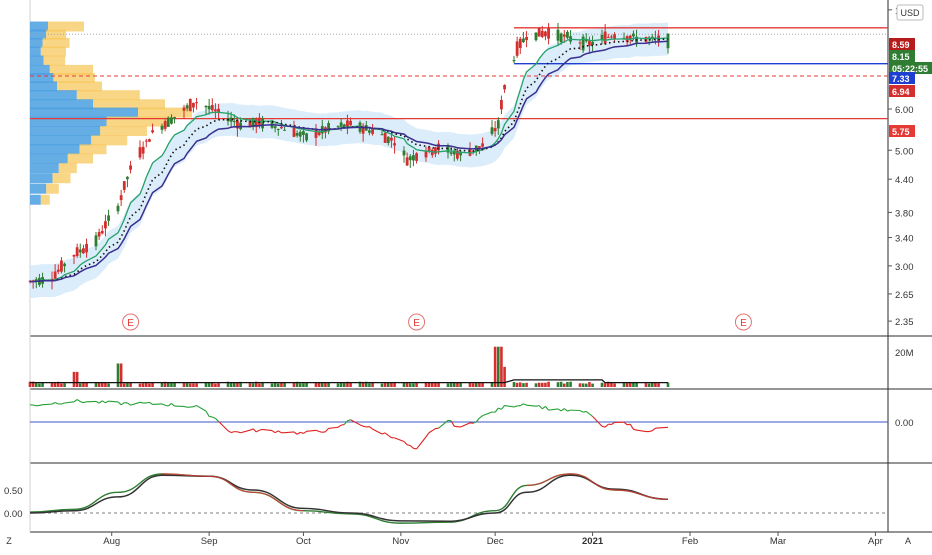  Describe the element at coordinates (908, 541) in the screenshot. I see `auto-scale-button: A` at that location.